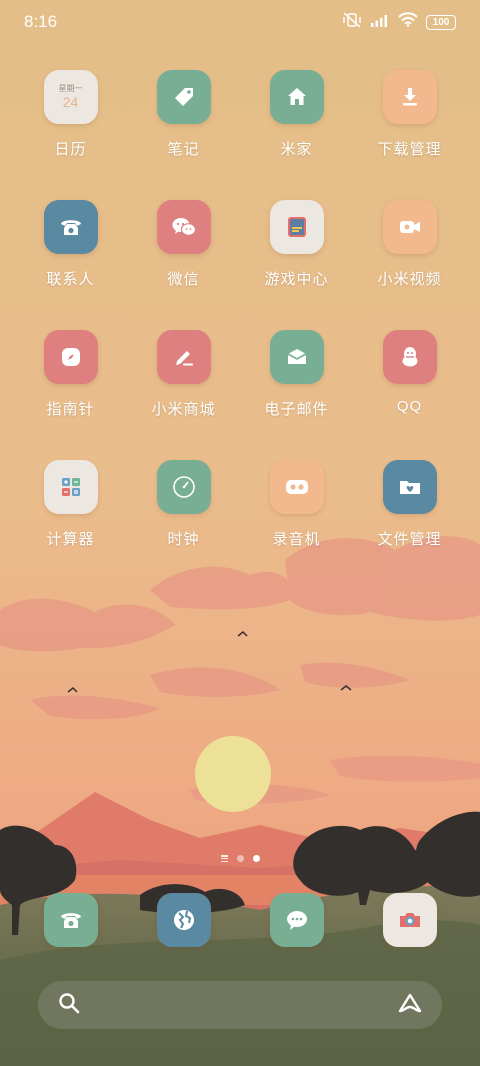 Image resolution: width=480 pixels, height=1066 pixels. Describe the element at coordinates (183, 227) in the screenshot. I see `wechat-icon` at that location.